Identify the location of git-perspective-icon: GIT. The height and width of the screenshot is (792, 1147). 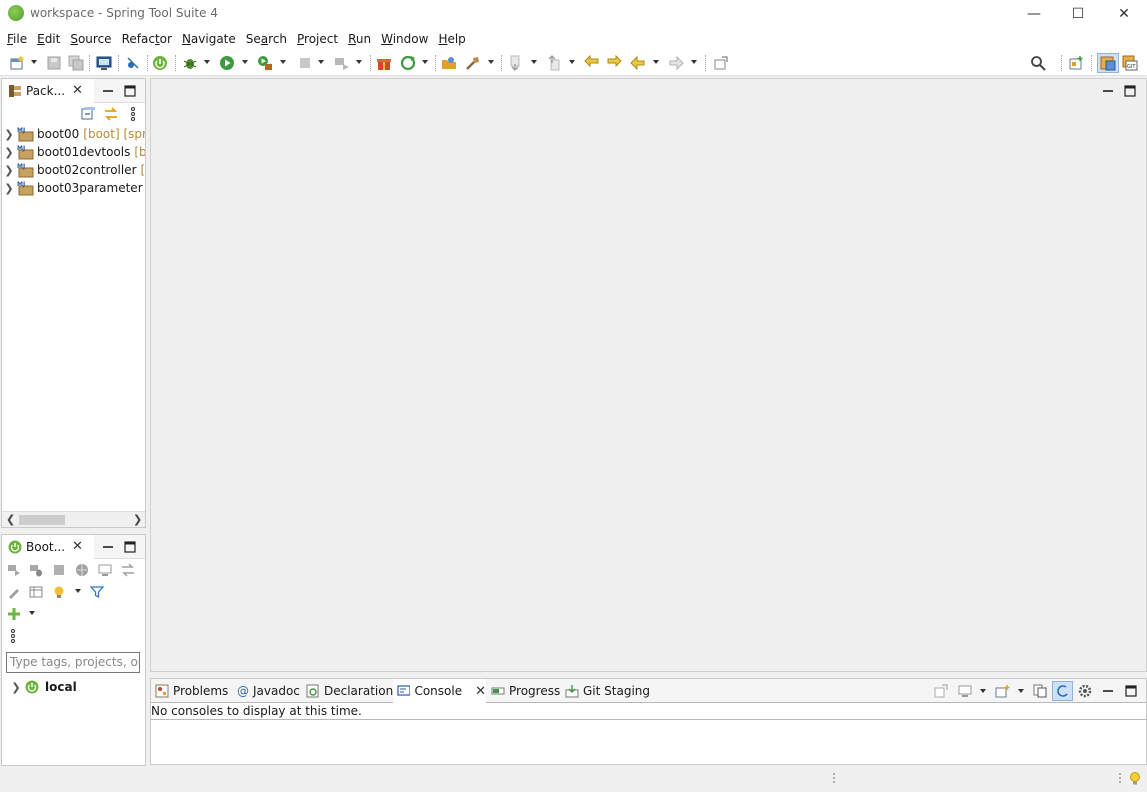
(1130, 63).